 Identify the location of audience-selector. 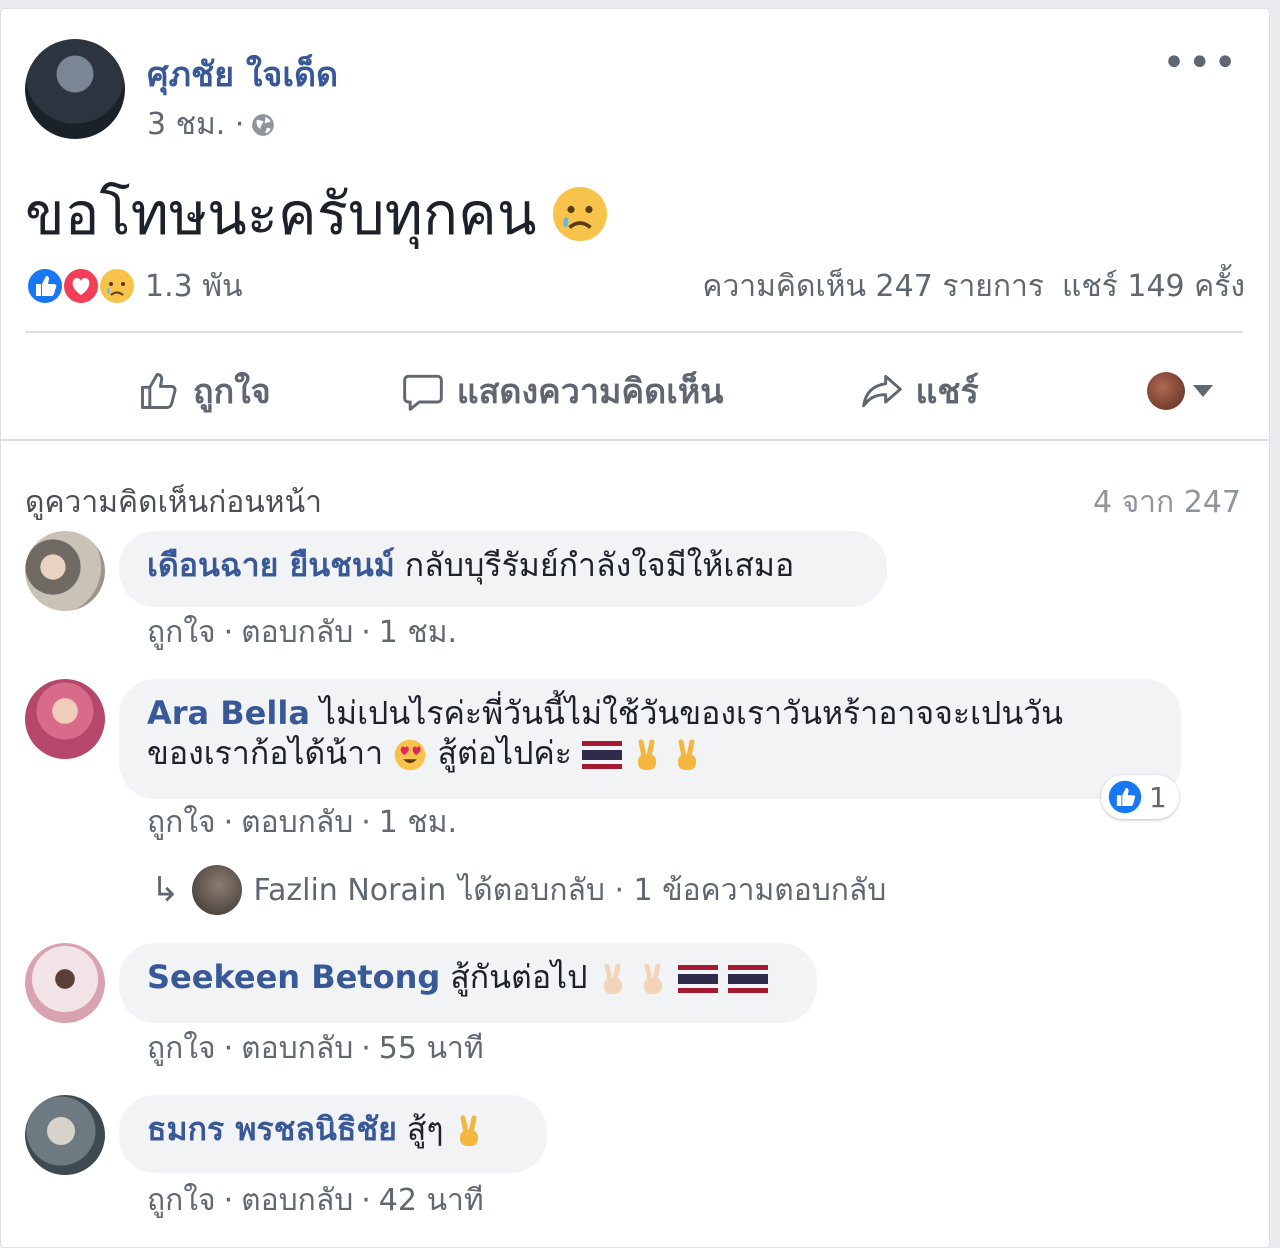
(1180, 391).